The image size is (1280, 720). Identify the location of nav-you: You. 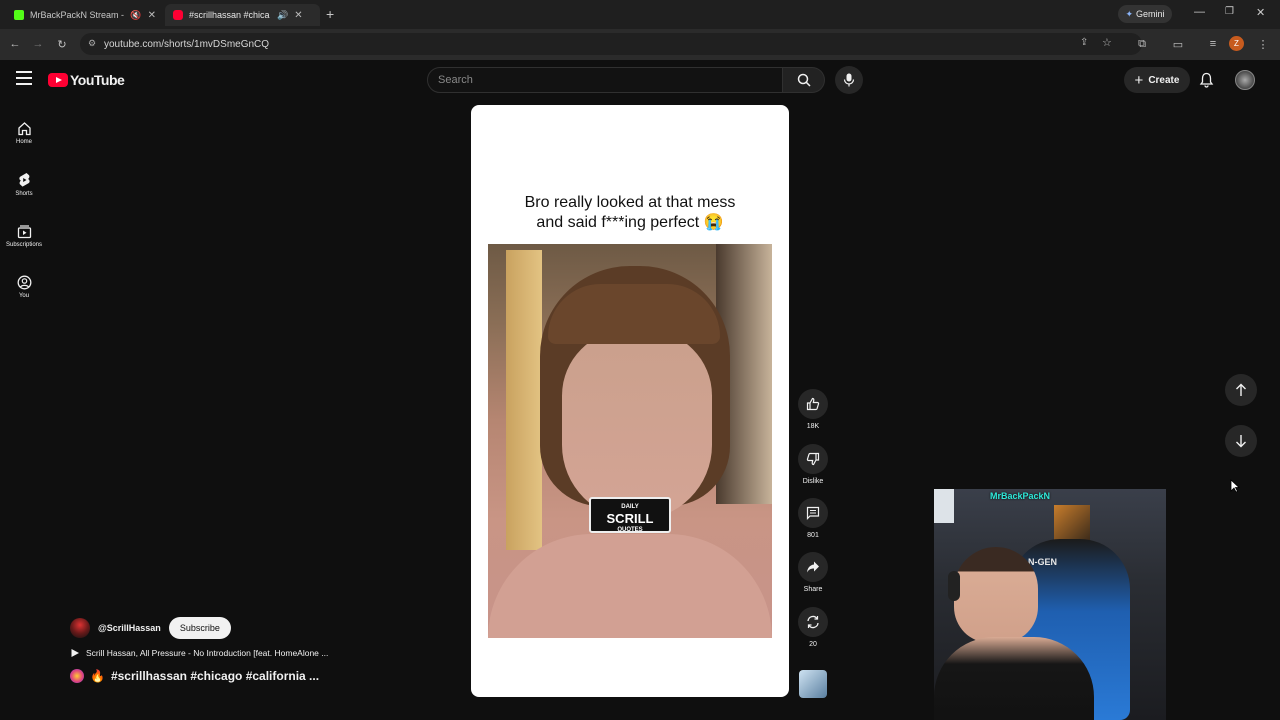
(24, 287).